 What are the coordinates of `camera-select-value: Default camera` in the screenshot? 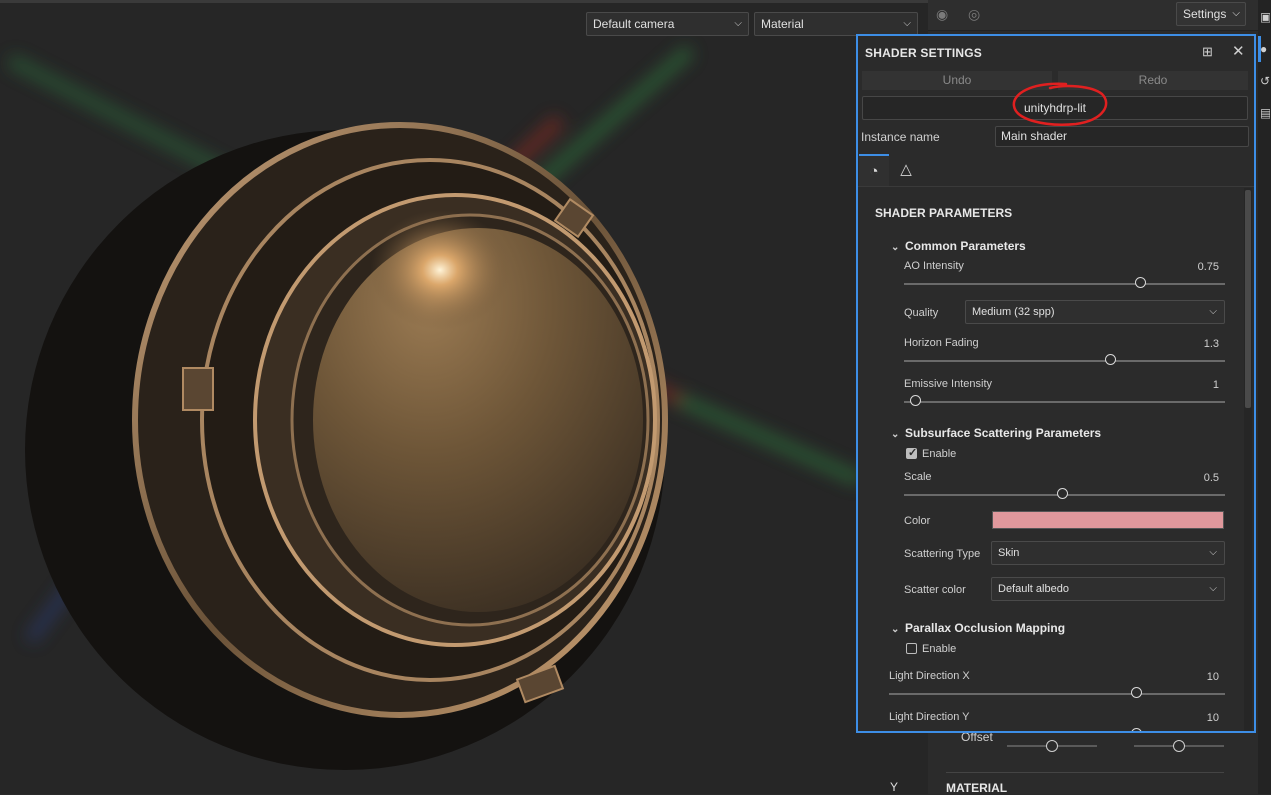 It's located at (634, 24).